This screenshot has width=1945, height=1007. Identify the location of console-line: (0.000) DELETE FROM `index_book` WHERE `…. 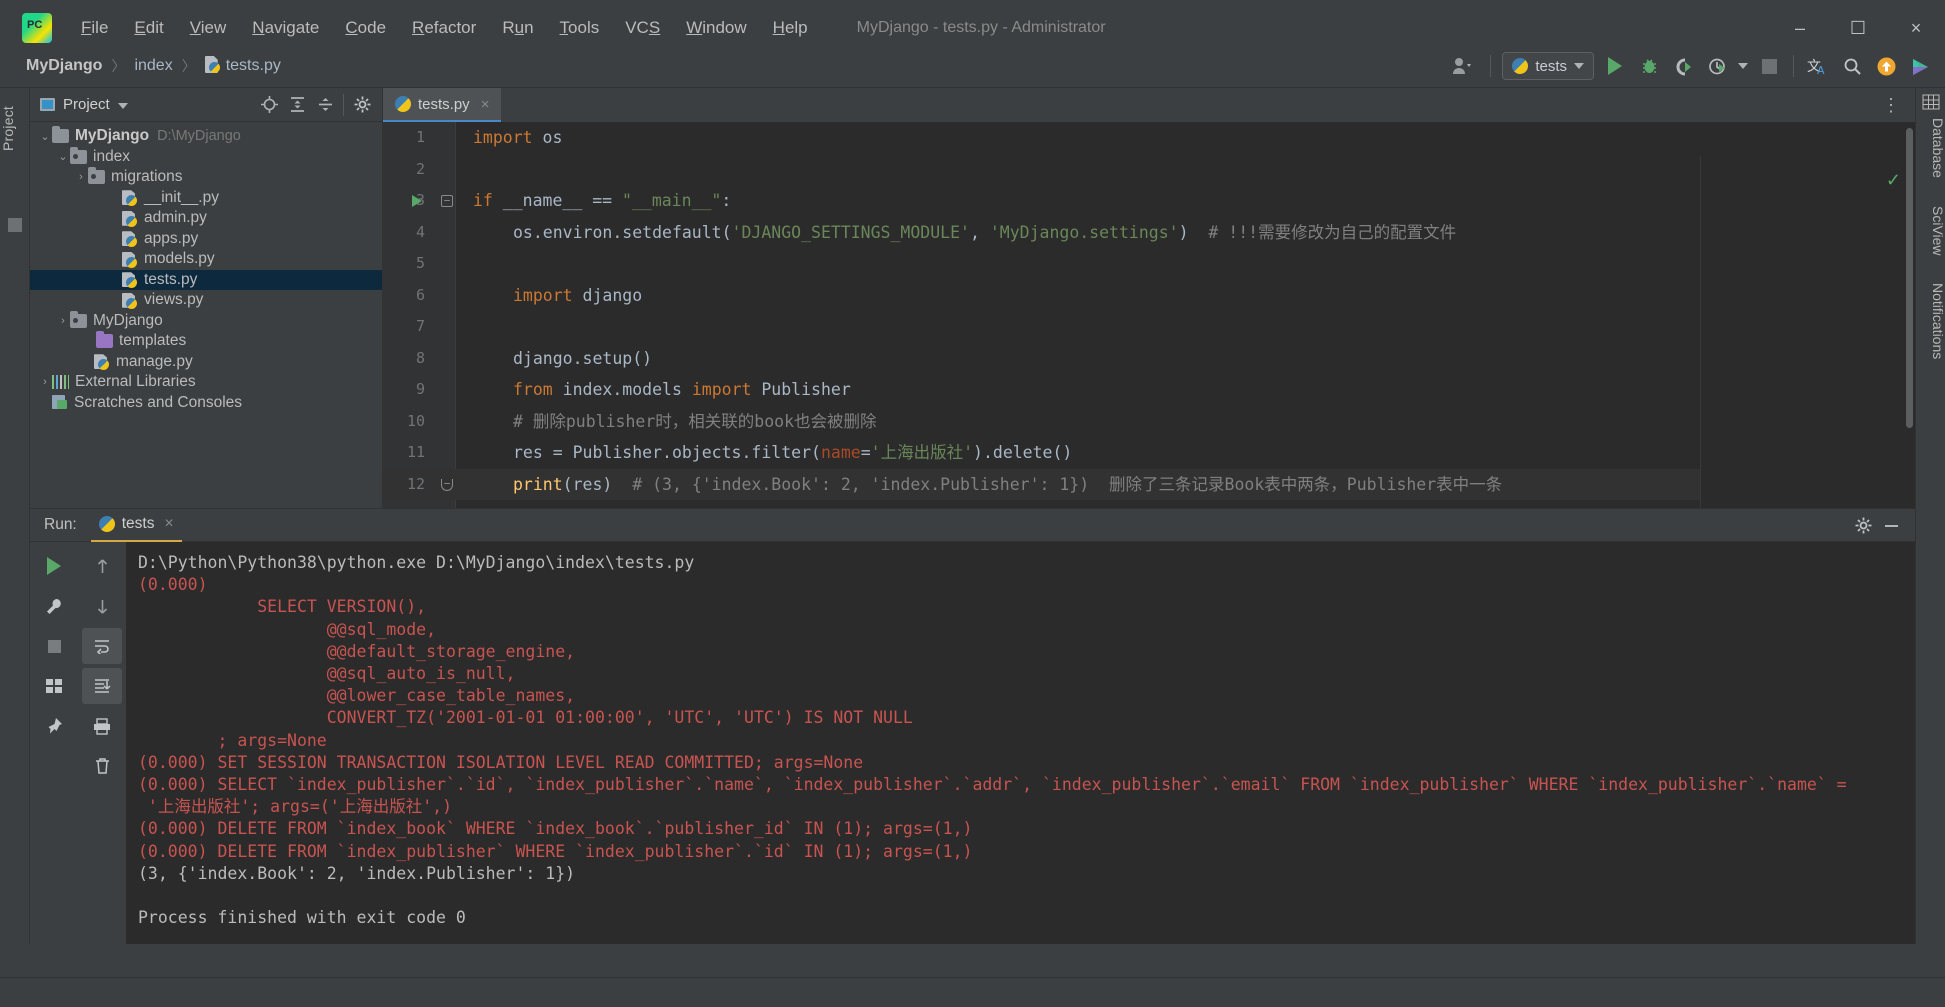
(555, 829).